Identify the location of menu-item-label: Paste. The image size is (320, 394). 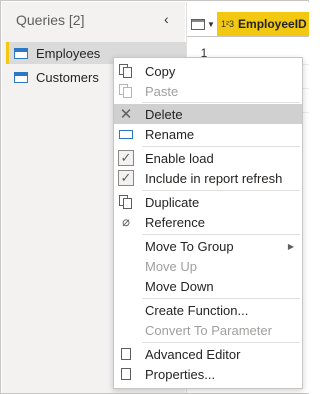
(162, 91).